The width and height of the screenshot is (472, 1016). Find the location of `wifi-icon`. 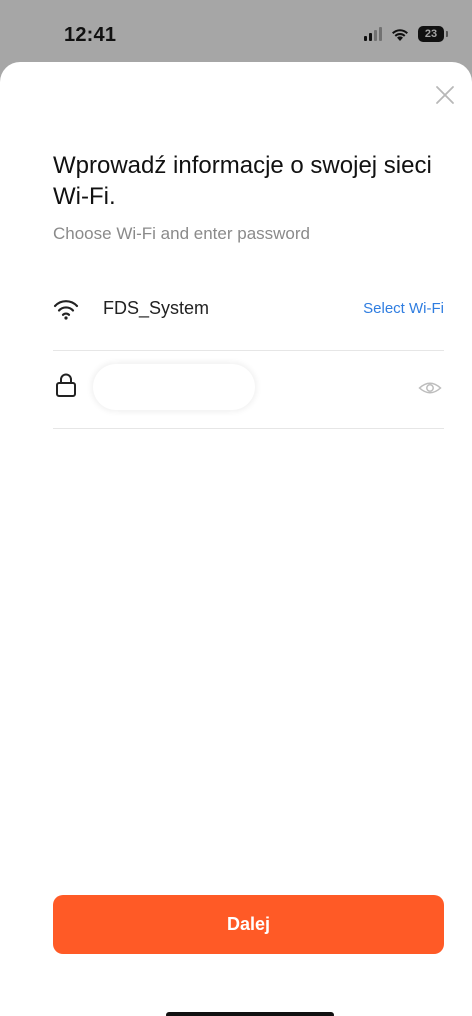

wifi-icon is located at coordinates (66, 310).